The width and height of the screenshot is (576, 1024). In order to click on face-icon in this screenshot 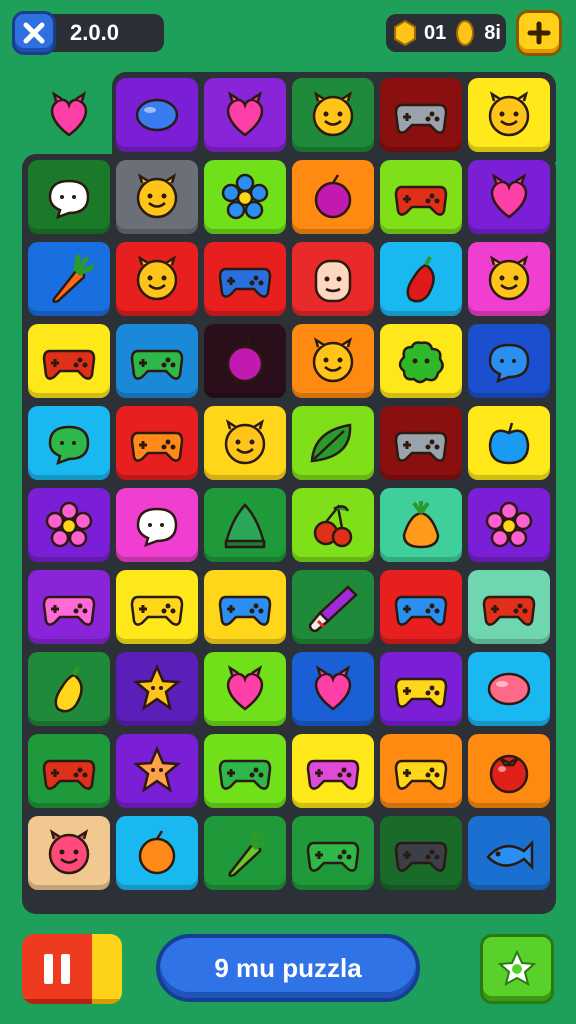, I will do `click(333, 281)`.